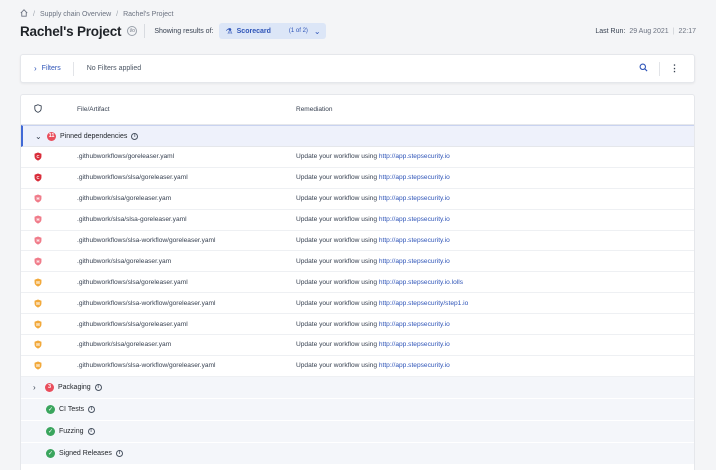  What do you see at coordinates (298, 31) in the screenshot?
I see `select-count: (1 of 2)` at bounding box center [298, 31].